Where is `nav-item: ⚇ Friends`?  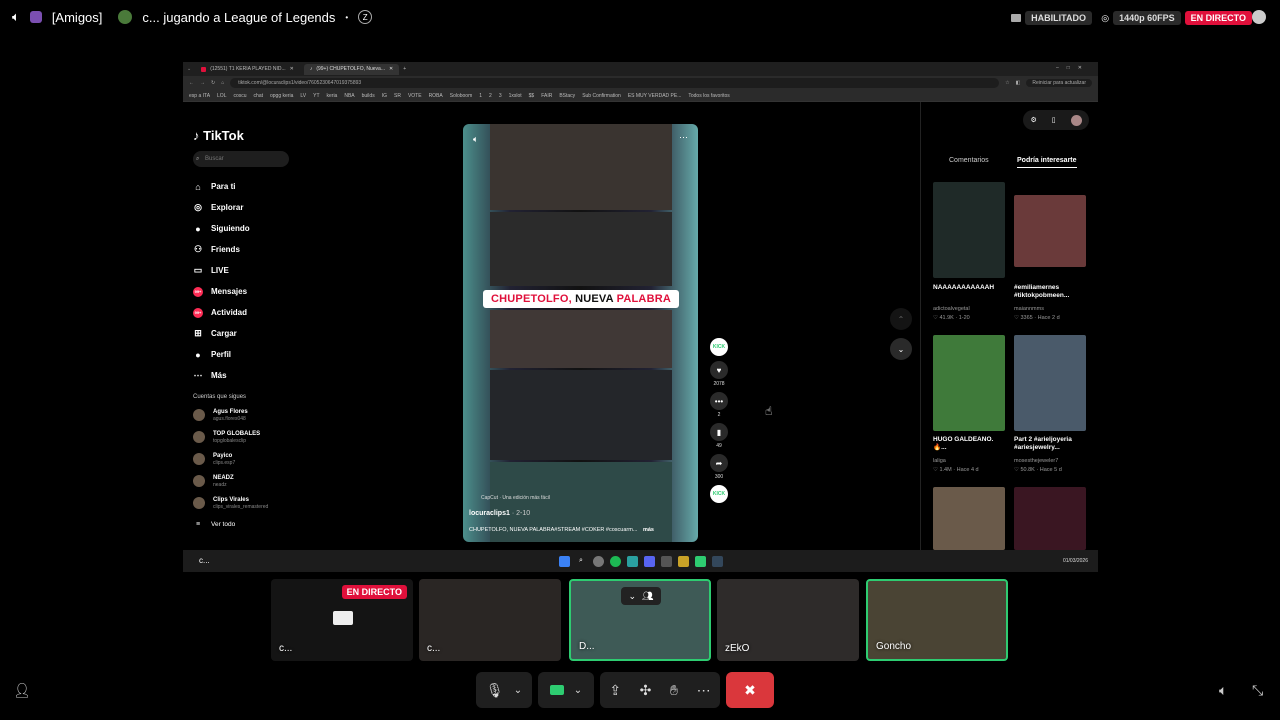
nav-item: ⚇ Friends is located at coordinates (243, 249).